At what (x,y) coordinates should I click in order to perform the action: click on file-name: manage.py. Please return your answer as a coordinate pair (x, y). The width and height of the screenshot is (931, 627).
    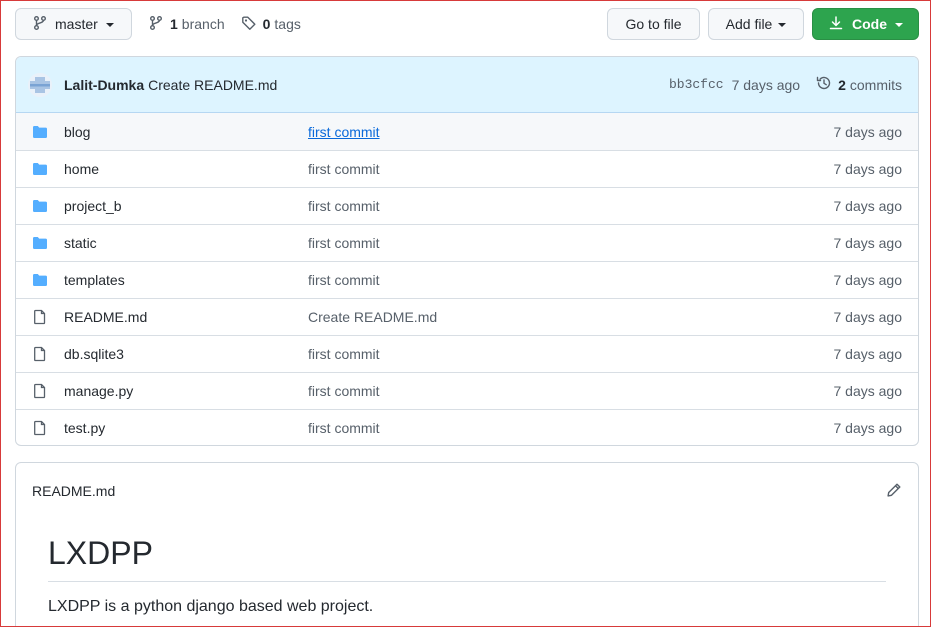
    Looking at the image, I should click on (186, 391).